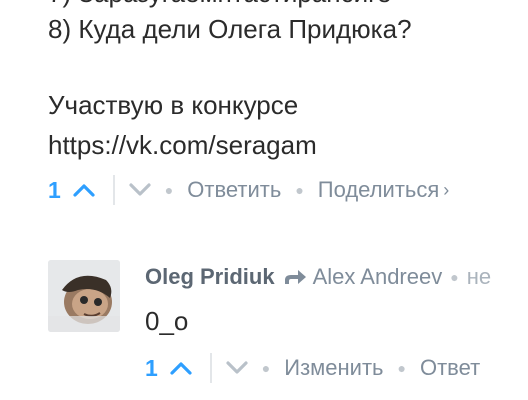  Describe the element at coordinates (173, 105) in the screenshot. I see `contest-text: Участвую в конкурсе` at that location.